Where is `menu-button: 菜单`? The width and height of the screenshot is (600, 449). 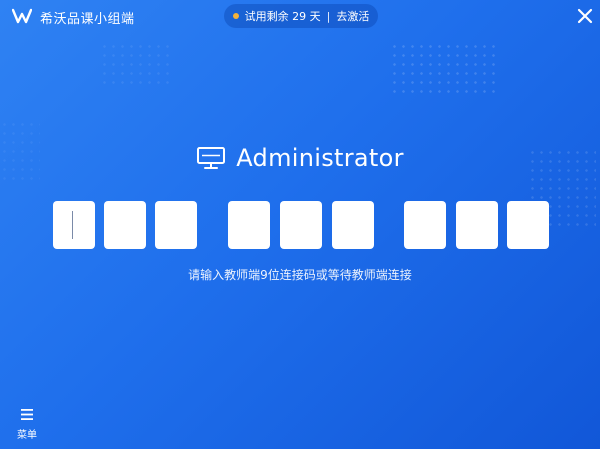 menu-button: 菜单 is located at coordinates (30, 427).